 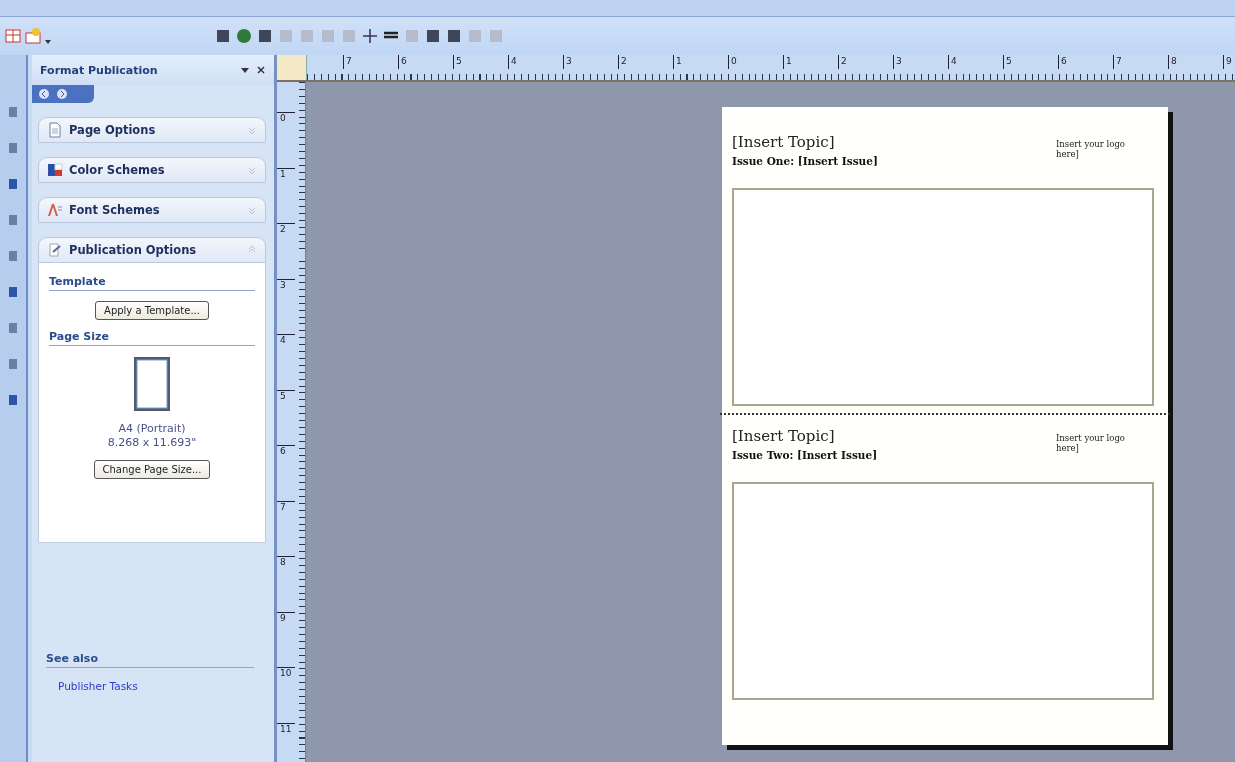 I want to click on page-icon, so click(x=55, y=130).